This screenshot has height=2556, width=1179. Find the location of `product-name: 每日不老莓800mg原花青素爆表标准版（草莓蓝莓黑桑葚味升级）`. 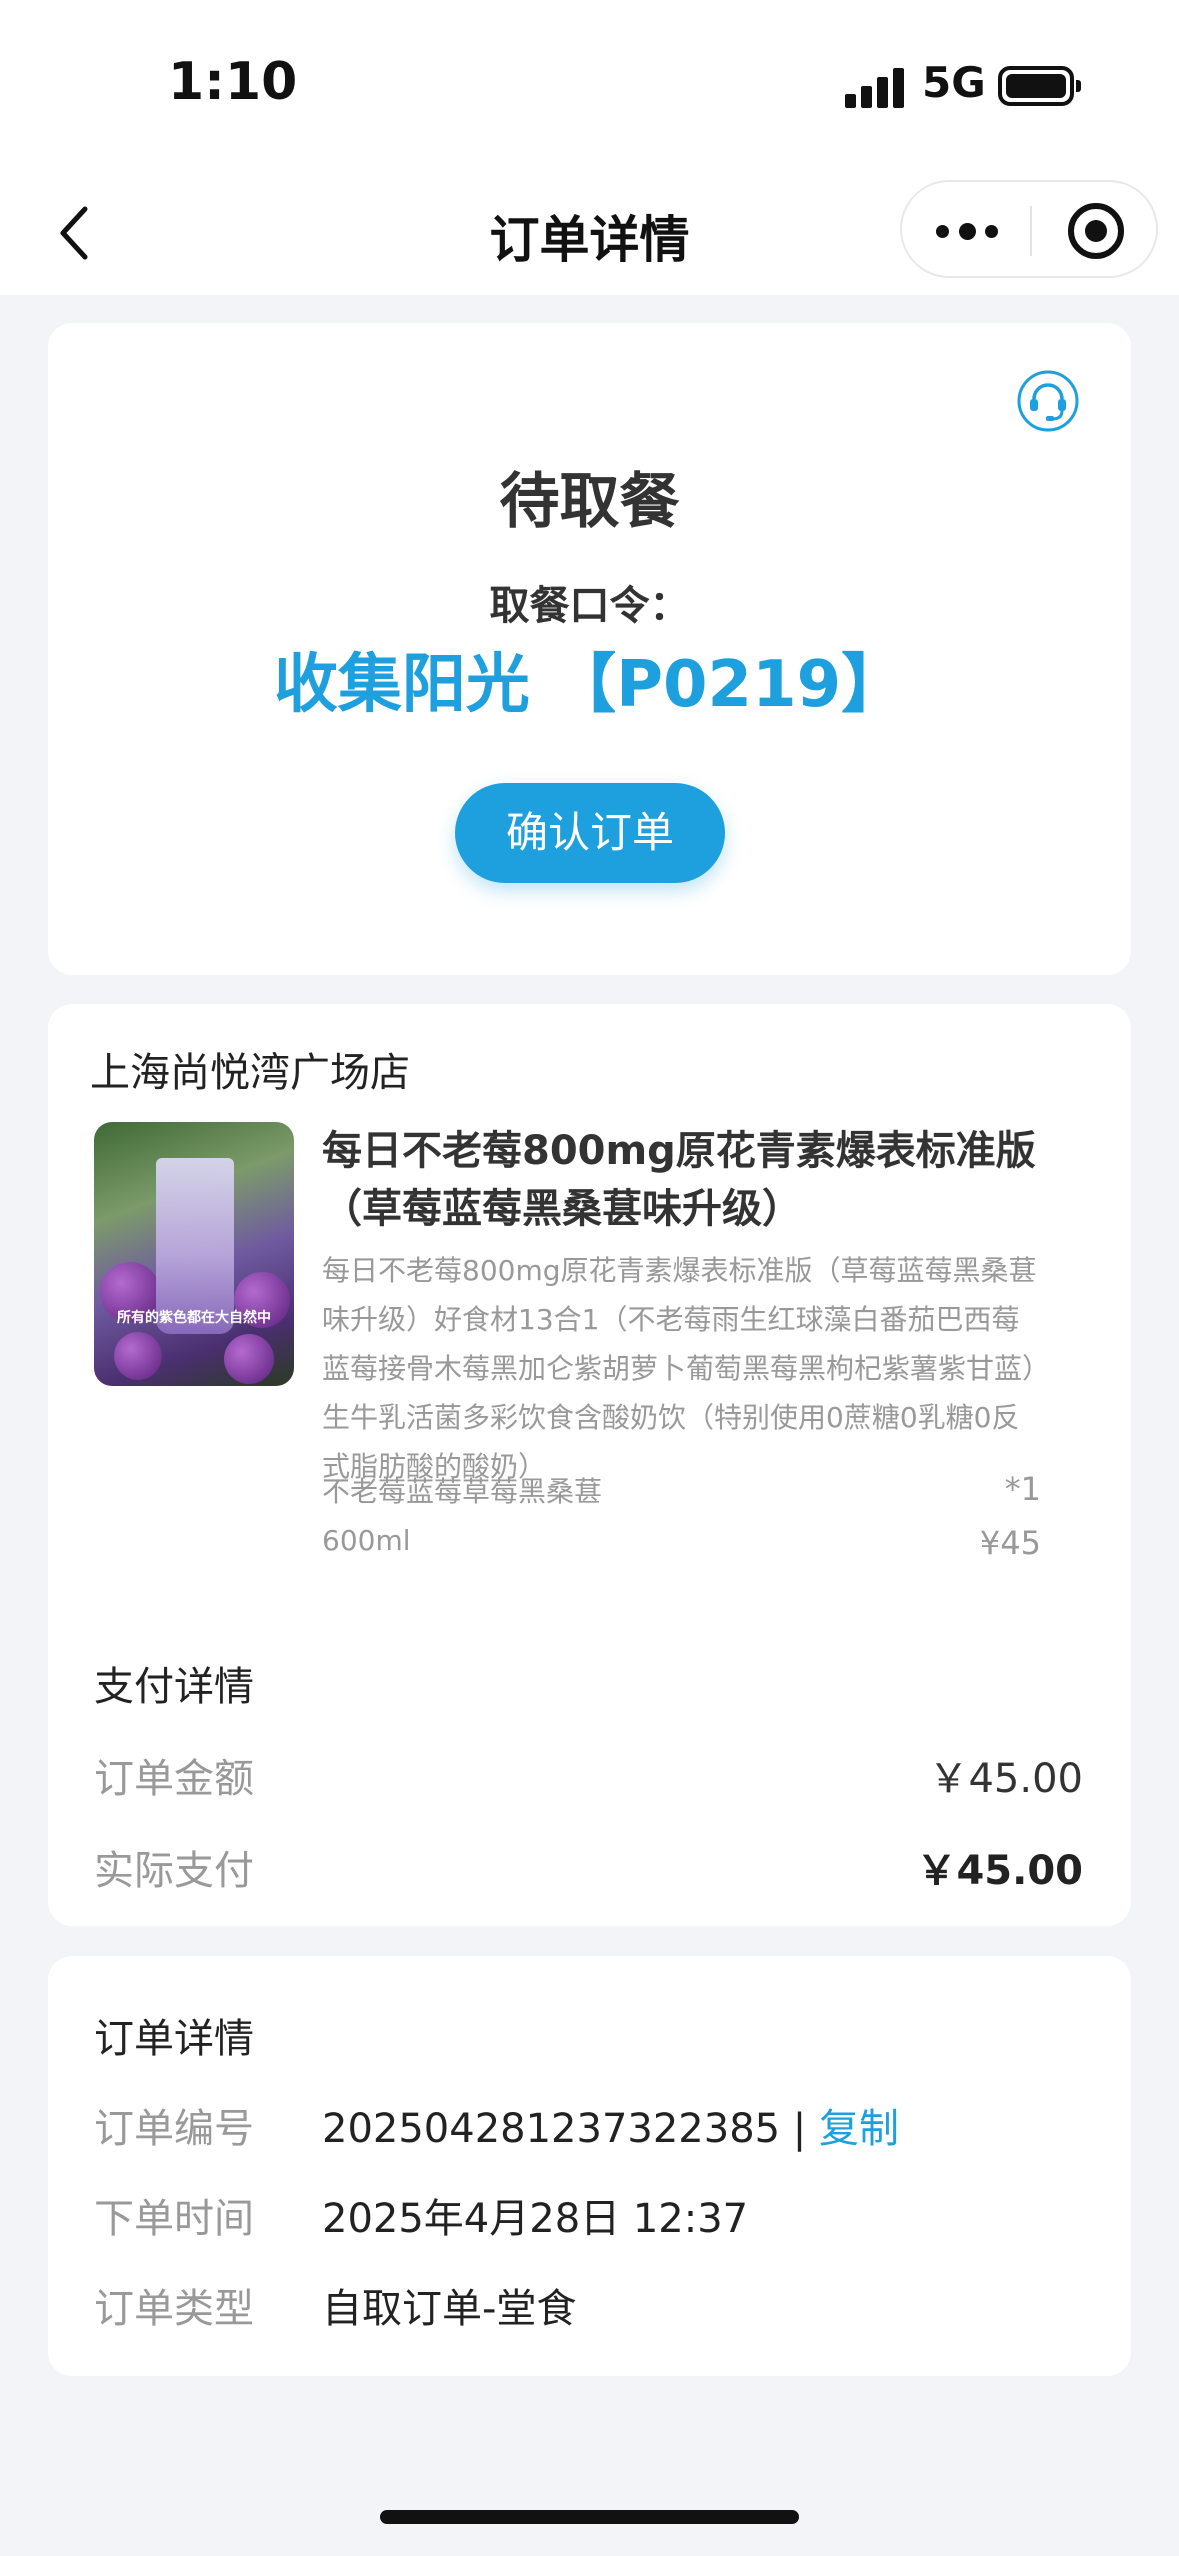

product-name: 每日不老莓800mg原花青素爆表标准版（草莓蓝莓黑桑葚味升级） is located at coordinates (679, 1180).